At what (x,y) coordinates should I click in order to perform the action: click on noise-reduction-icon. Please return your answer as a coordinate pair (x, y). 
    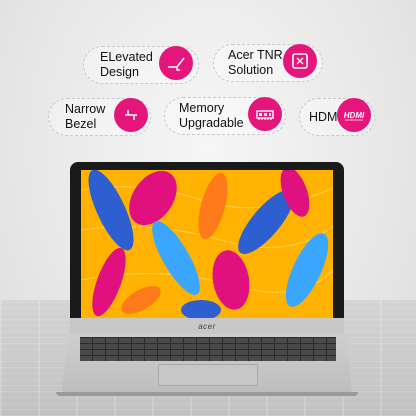
    Looking at the image, I should click on (300, 61).